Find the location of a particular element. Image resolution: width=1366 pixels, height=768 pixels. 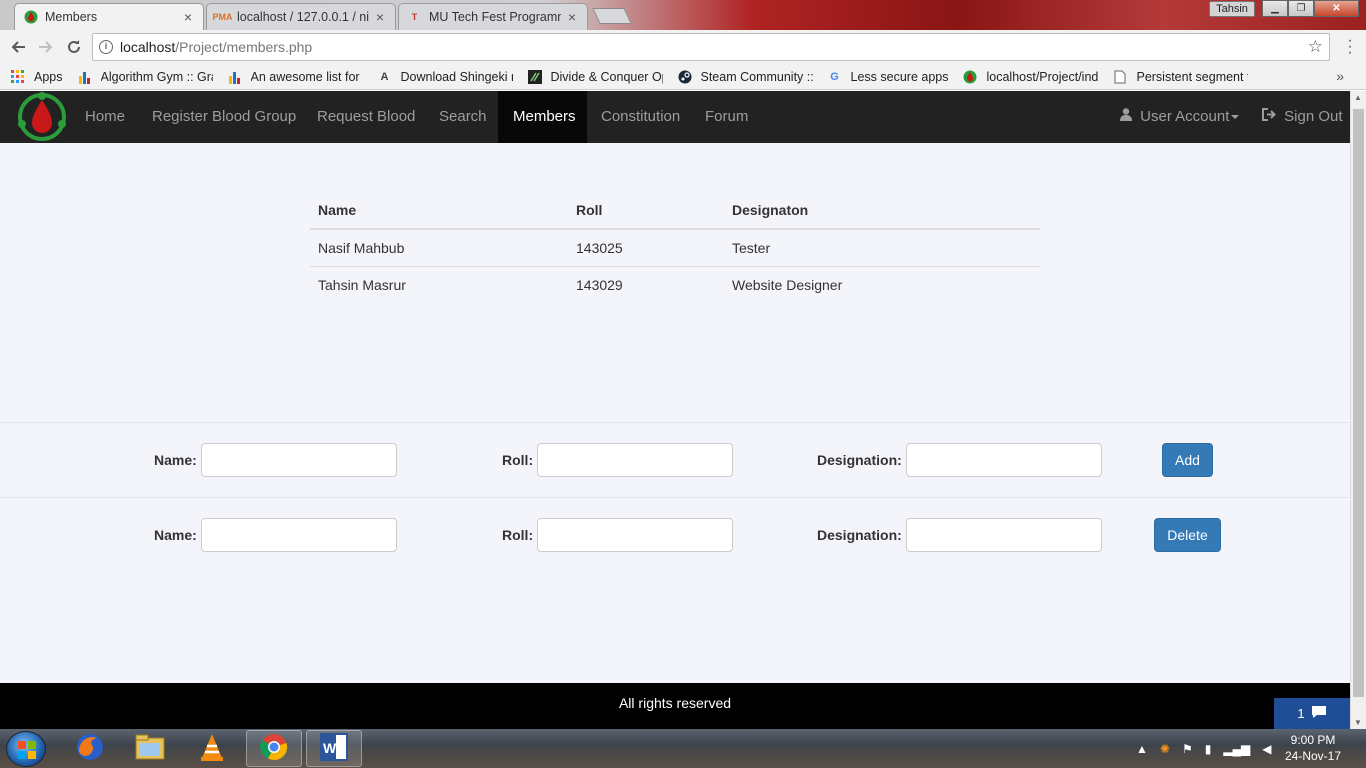

steam-icon is located at coordinates (685, 77).